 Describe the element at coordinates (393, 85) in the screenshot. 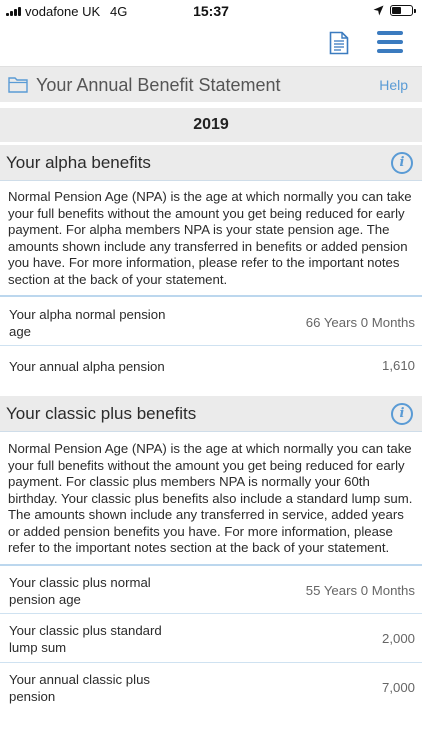

I see `help-link: Help` at that location.